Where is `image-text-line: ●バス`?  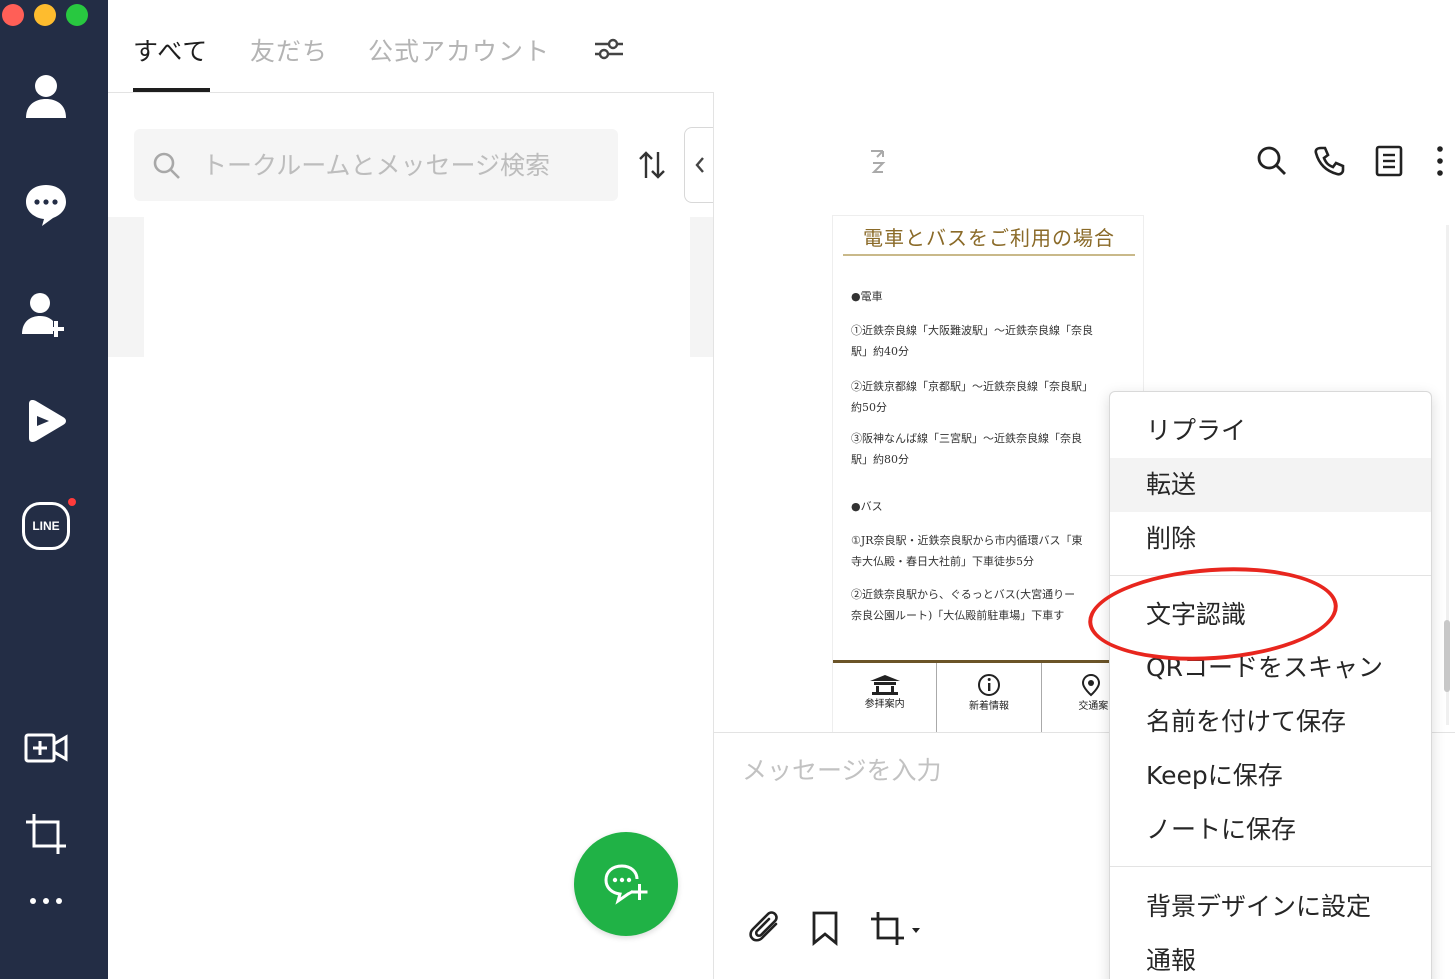 image-text-line: ●バス is located at coordinates (867, 506).